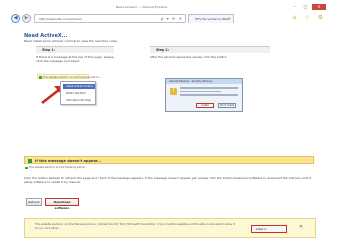 The image size is (338, 252). What do you see at coordinates (172, 18) in the screenshot?
I see `address-actions-icon: ρ ▾ ⟳ ✕` at bounding box center [172, 18].